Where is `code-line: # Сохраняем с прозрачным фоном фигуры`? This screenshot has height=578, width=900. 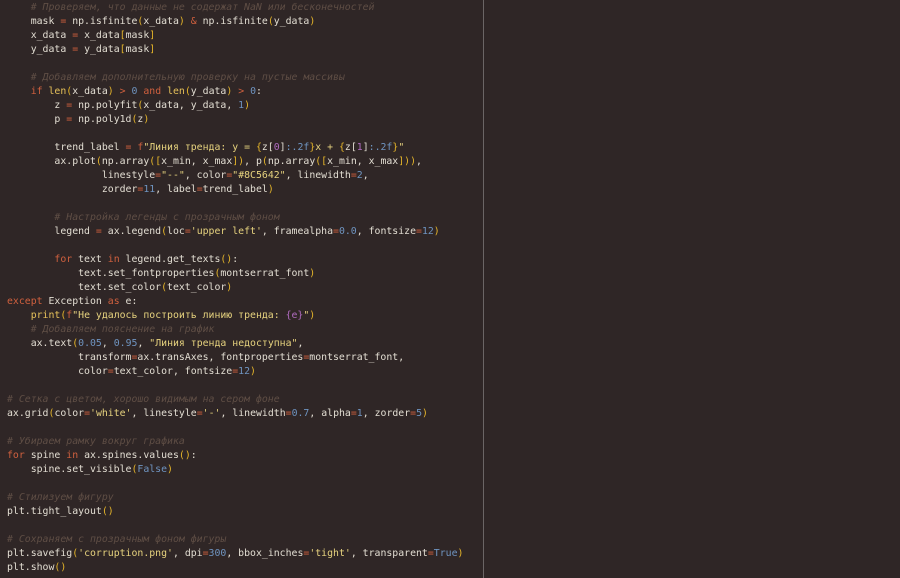 code-line: # Сохраняем с прозрачным фоном фигуры is located at coordinates (241, 540).